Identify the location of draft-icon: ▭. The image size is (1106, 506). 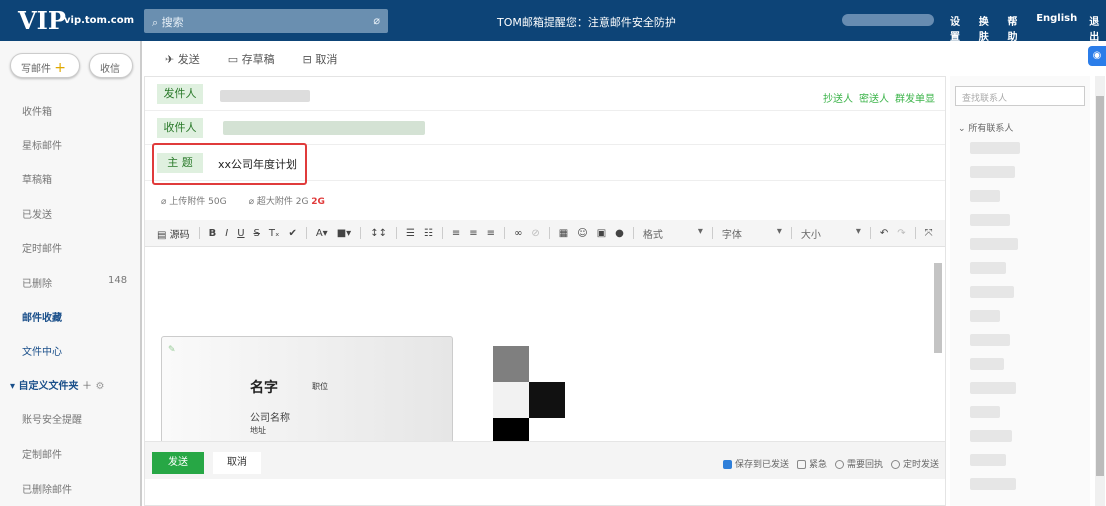
(233, 59).